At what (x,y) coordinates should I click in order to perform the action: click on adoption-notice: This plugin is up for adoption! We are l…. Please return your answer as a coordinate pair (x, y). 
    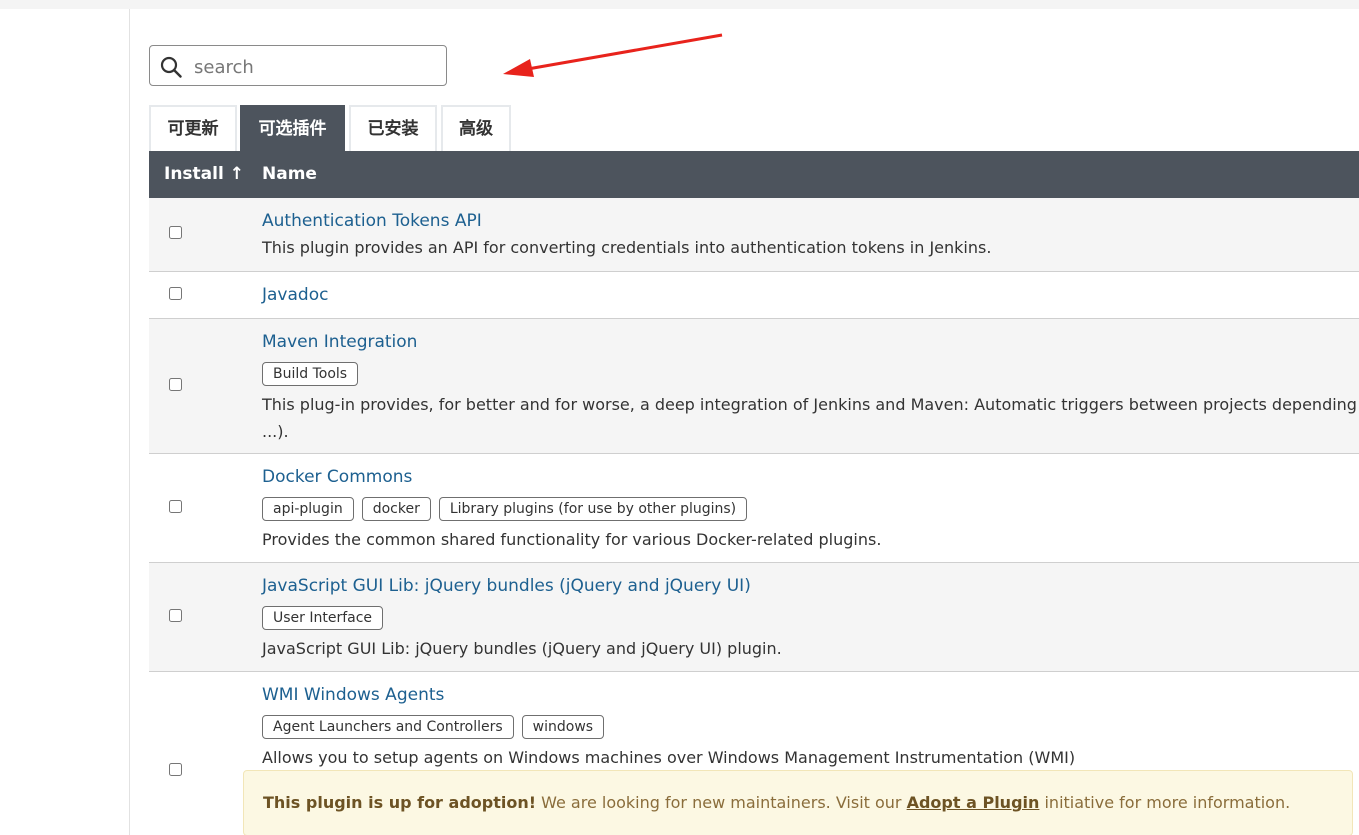
    Looking at the image, I should click on (798, 802).